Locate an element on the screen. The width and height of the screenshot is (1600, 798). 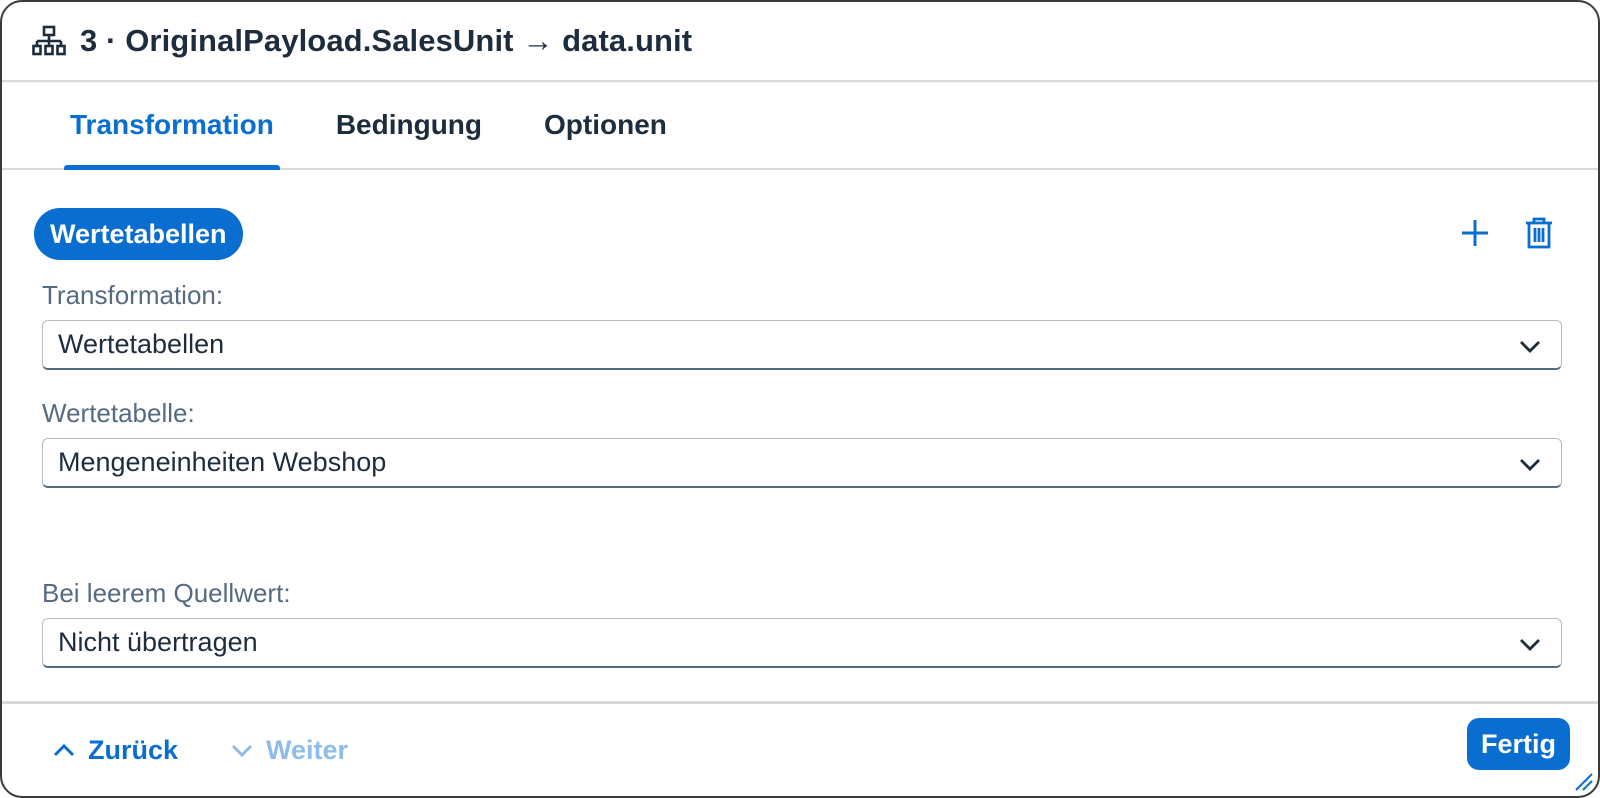
transformation-chip: Wertetabellen is located at coordinates (138, 234).